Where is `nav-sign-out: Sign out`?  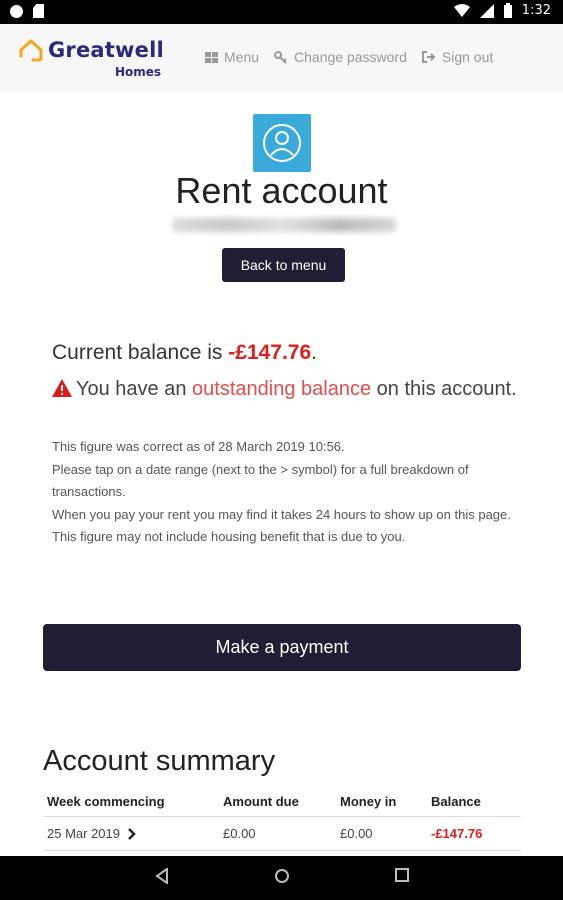 nav-sign-out: Sign out is located at coordinates (457, 57).